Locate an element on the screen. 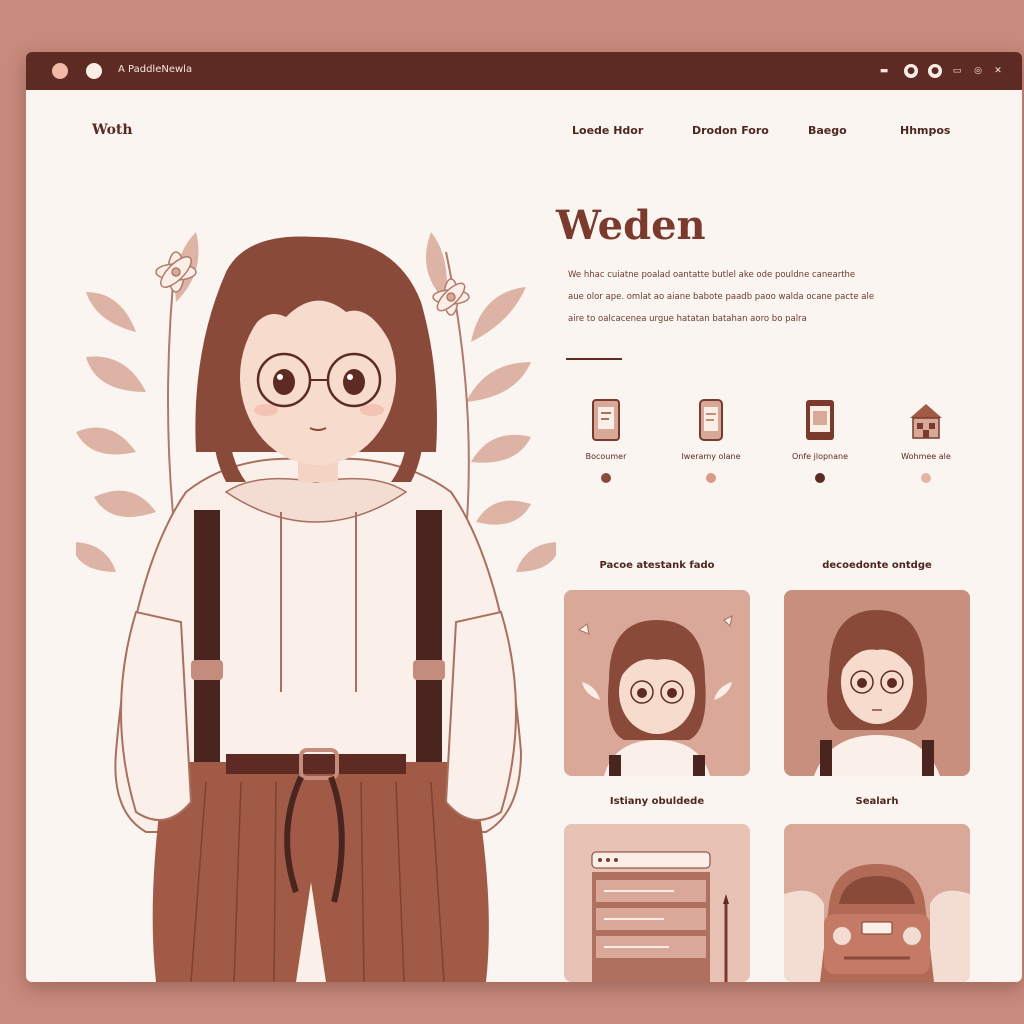 Image resolution: width=1024 pixels, height=1024 pixels. eye-right-highlight is located at coordinates (350, 377).